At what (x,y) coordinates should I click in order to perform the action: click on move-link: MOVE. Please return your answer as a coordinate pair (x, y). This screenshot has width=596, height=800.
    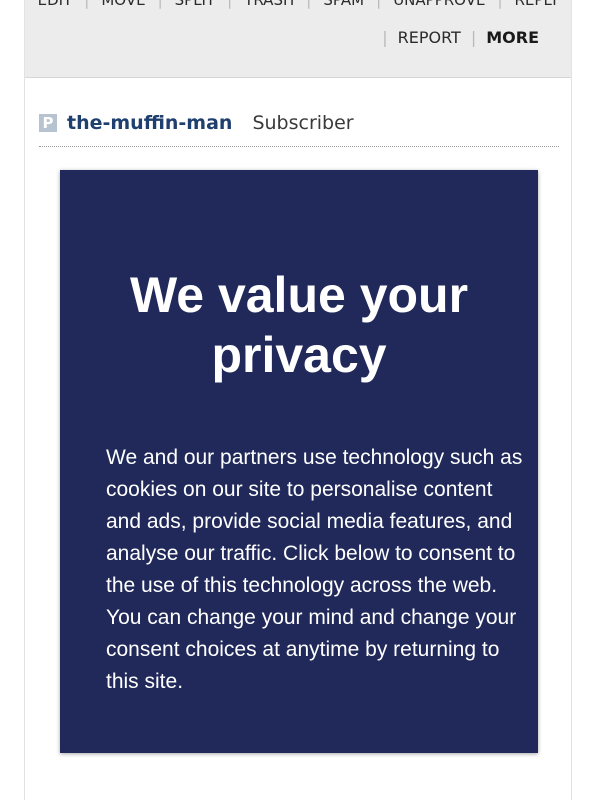
    Looking at the image, I should click on (123, 4).